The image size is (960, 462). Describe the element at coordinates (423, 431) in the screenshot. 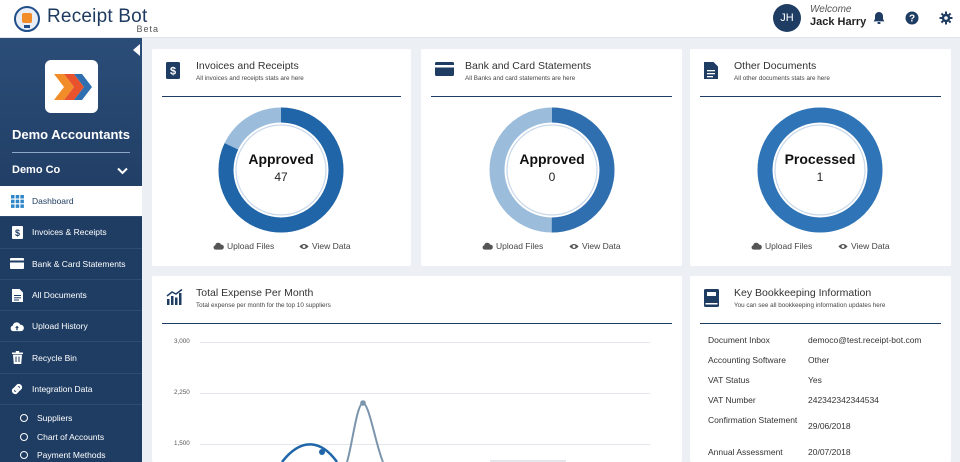

I see `expense-line-chart` at that location.